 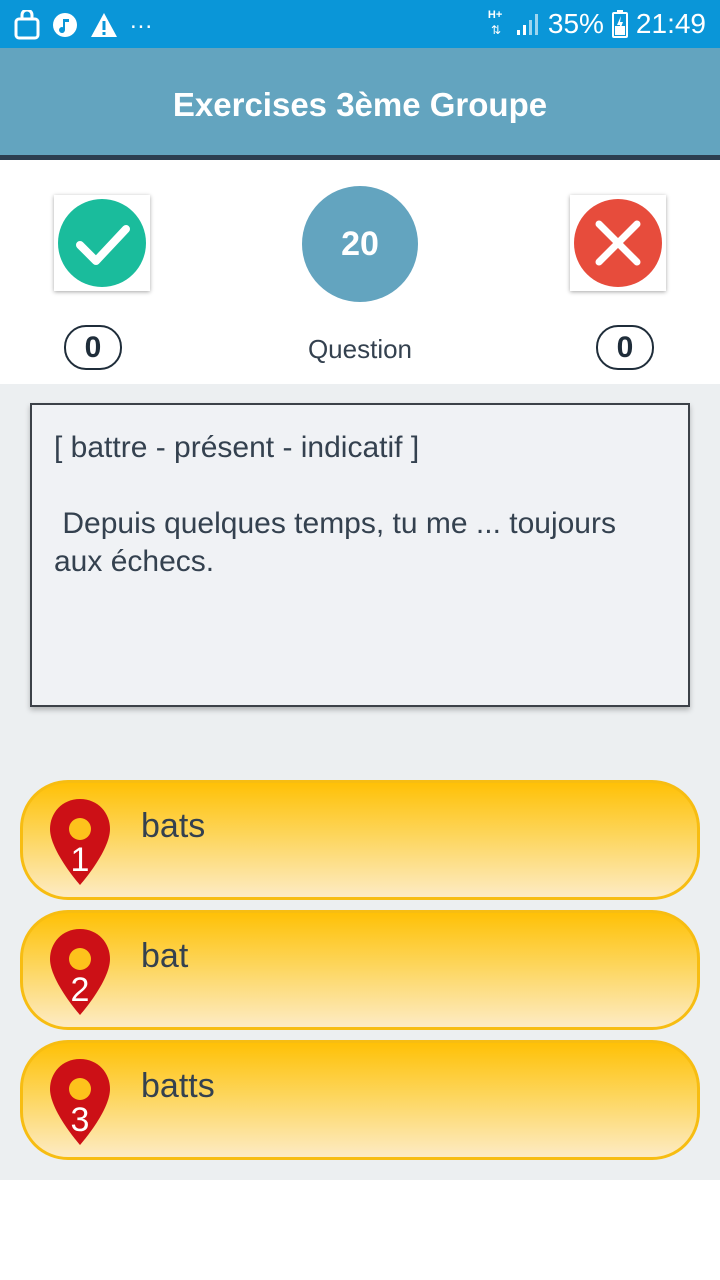 What do you see at coordinates (495, 23) in the screenshot?
I see `data-arrows-icon: H+ ⇅` at bounding box center [495, 23].